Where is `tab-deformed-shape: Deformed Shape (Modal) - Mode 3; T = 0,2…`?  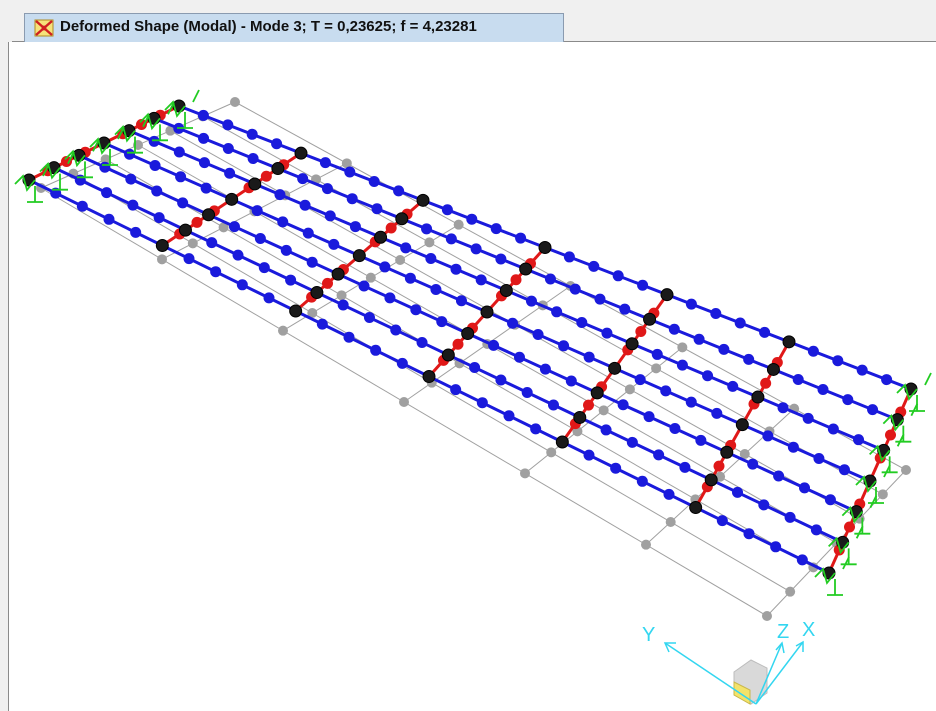
tab-deformed-shape: Deformed Shape (Modal) - Mode 3; T = 0,2… is located at coordinates (294, 27).